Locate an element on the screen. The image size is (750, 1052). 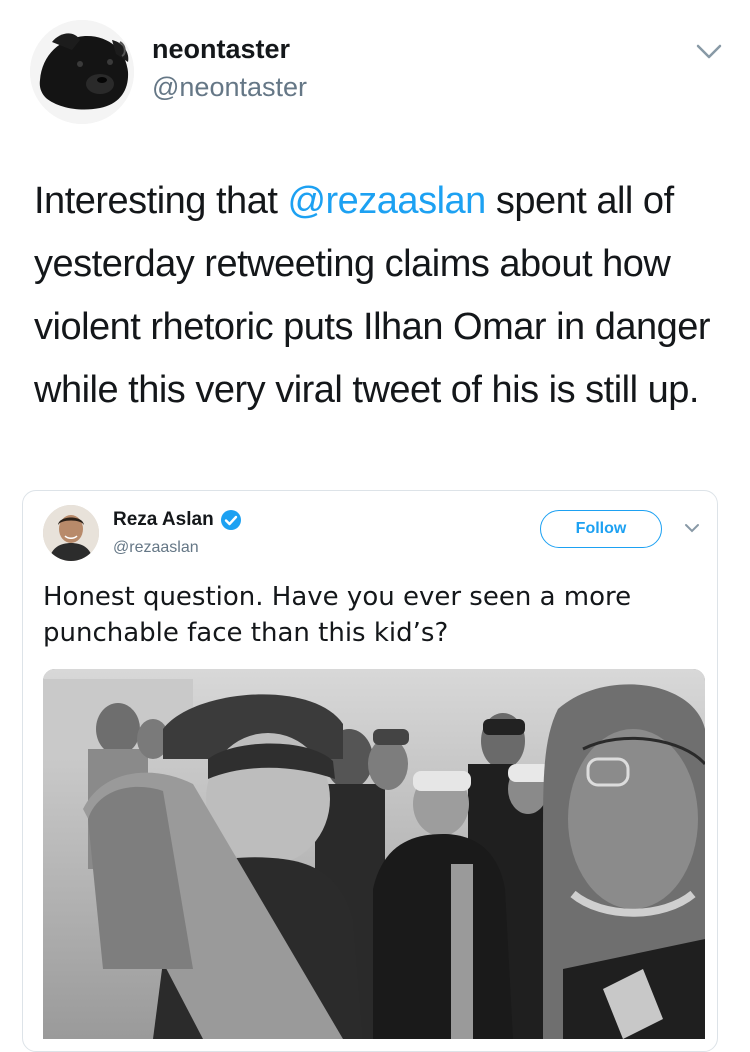
tweet-text-before: Interesting that is located at coordinates (161, 201).